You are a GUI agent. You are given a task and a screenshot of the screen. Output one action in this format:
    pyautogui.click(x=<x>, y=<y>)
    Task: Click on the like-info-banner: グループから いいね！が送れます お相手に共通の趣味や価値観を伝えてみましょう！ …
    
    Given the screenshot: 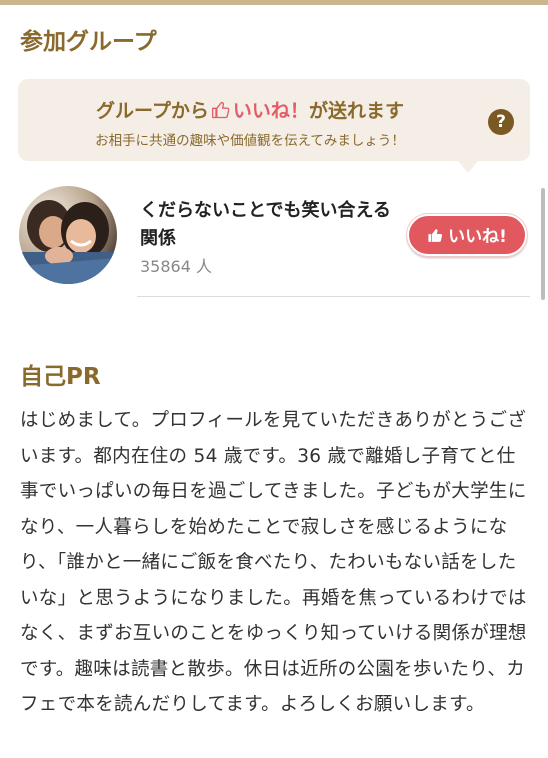 What is the action you would take?
    pyautogui.click(x=274, y=126)
    